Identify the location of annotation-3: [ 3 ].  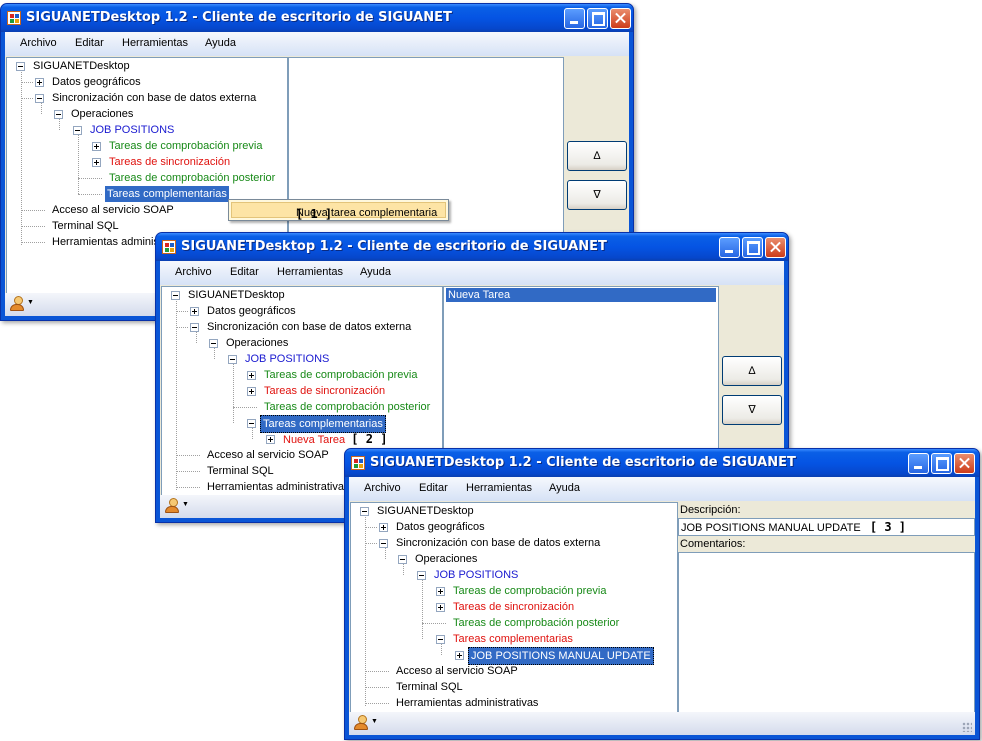
(887, 527).